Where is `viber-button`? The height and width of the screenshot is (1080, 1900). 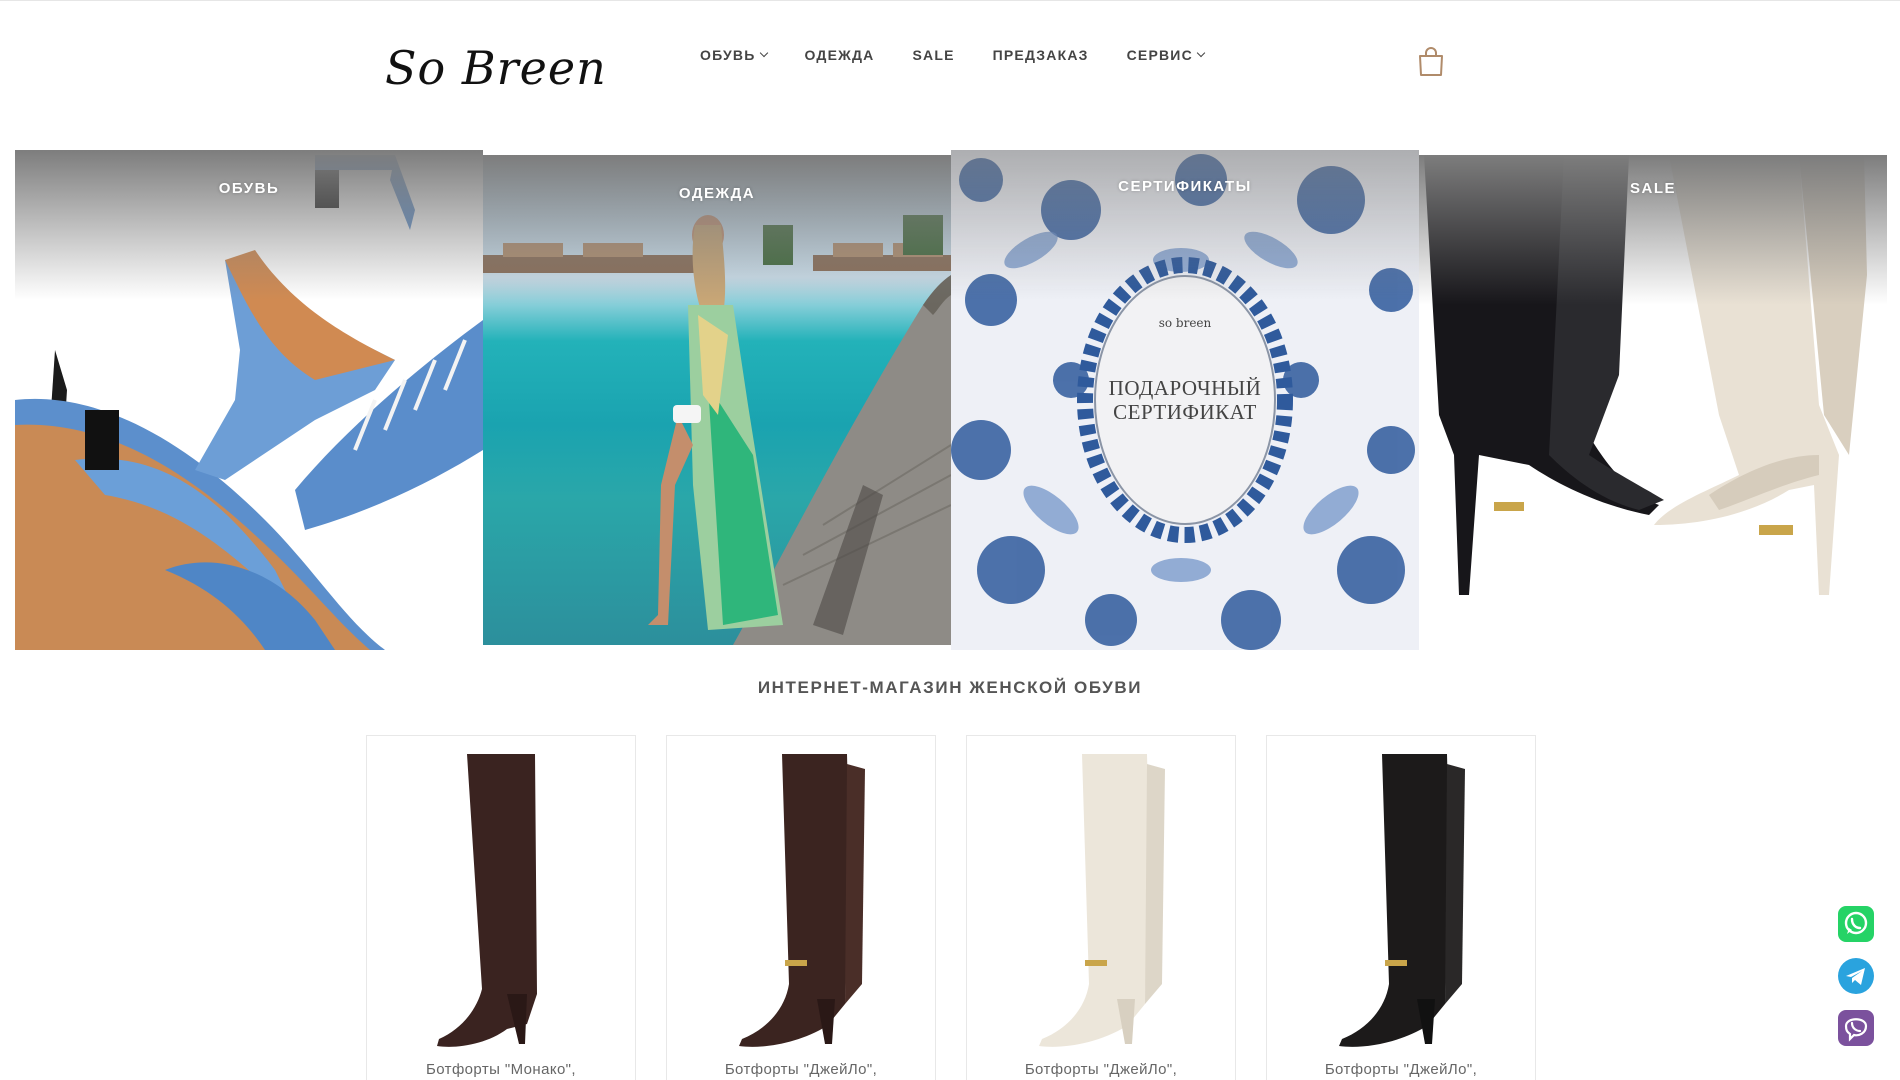 viber-button is located at coordinates (1856, 1028).